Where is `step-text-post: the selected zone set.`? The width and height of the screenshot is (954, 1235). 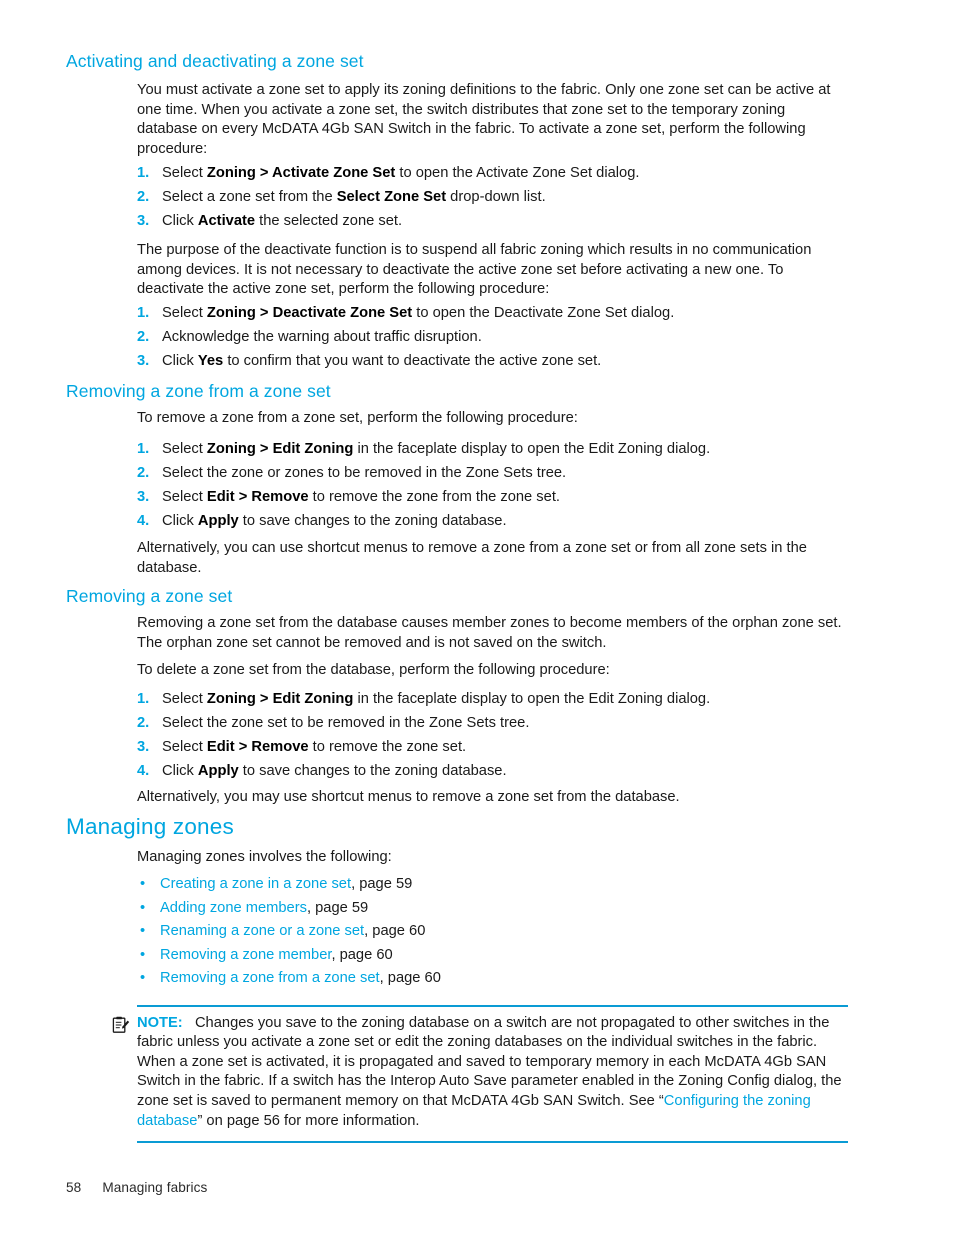 step-text-post: the selected zone set. is located at coordinates (329, 221).